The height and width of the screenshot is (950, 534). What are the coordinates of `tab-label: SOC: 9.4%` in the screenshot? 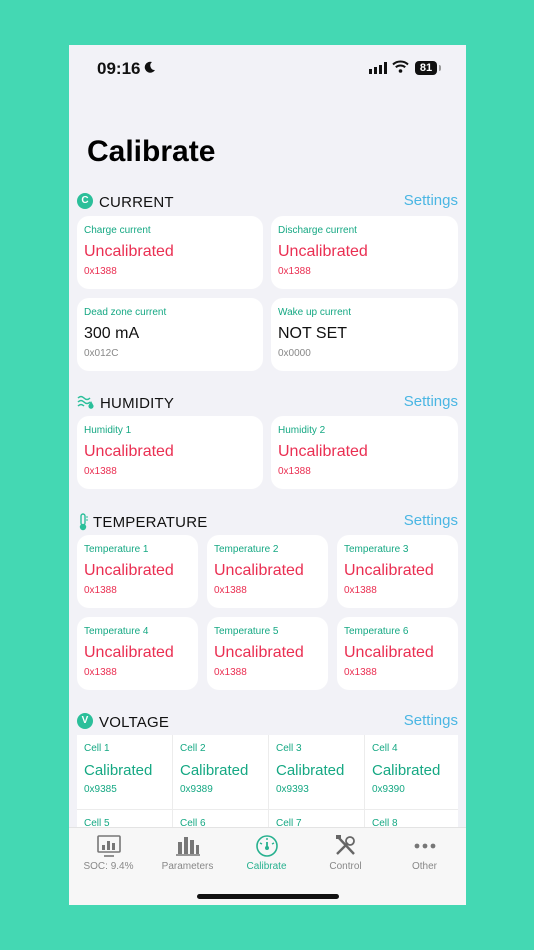 It's located at (108, 866).